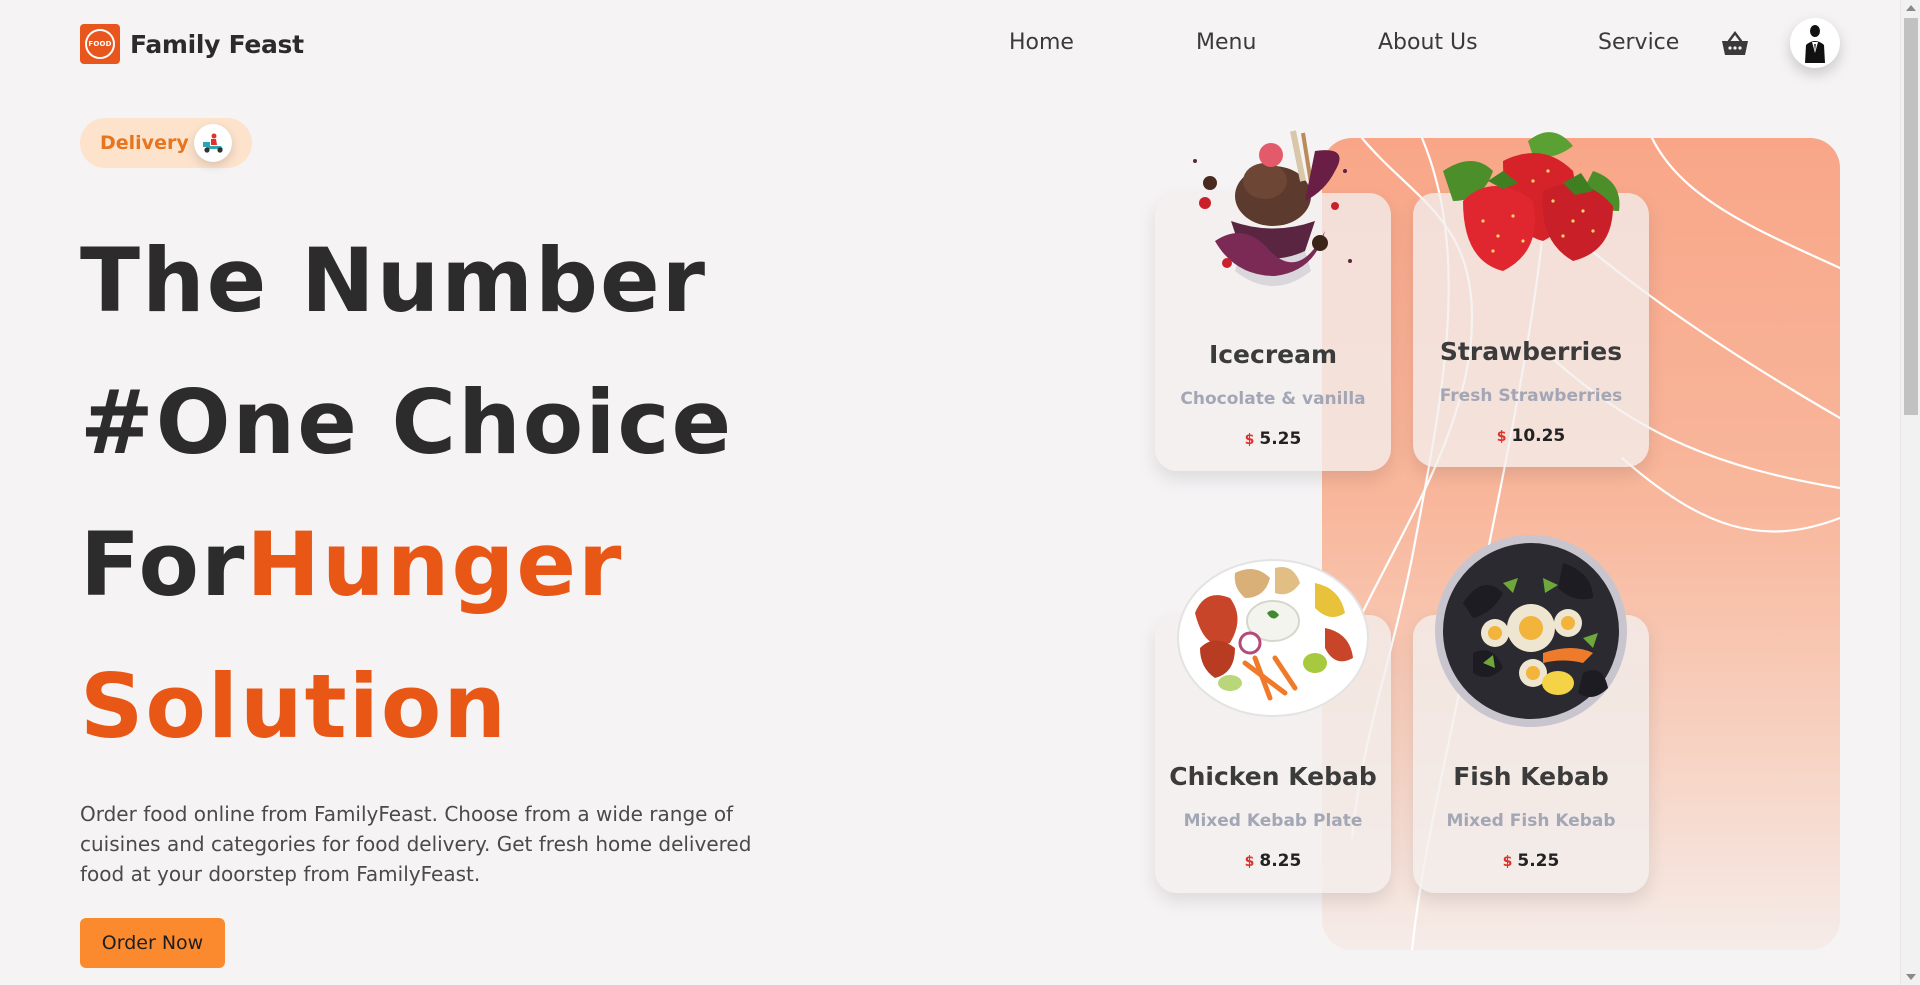 The image size is (1920, 985). I want to click on cart-button, so click(1735, 44).